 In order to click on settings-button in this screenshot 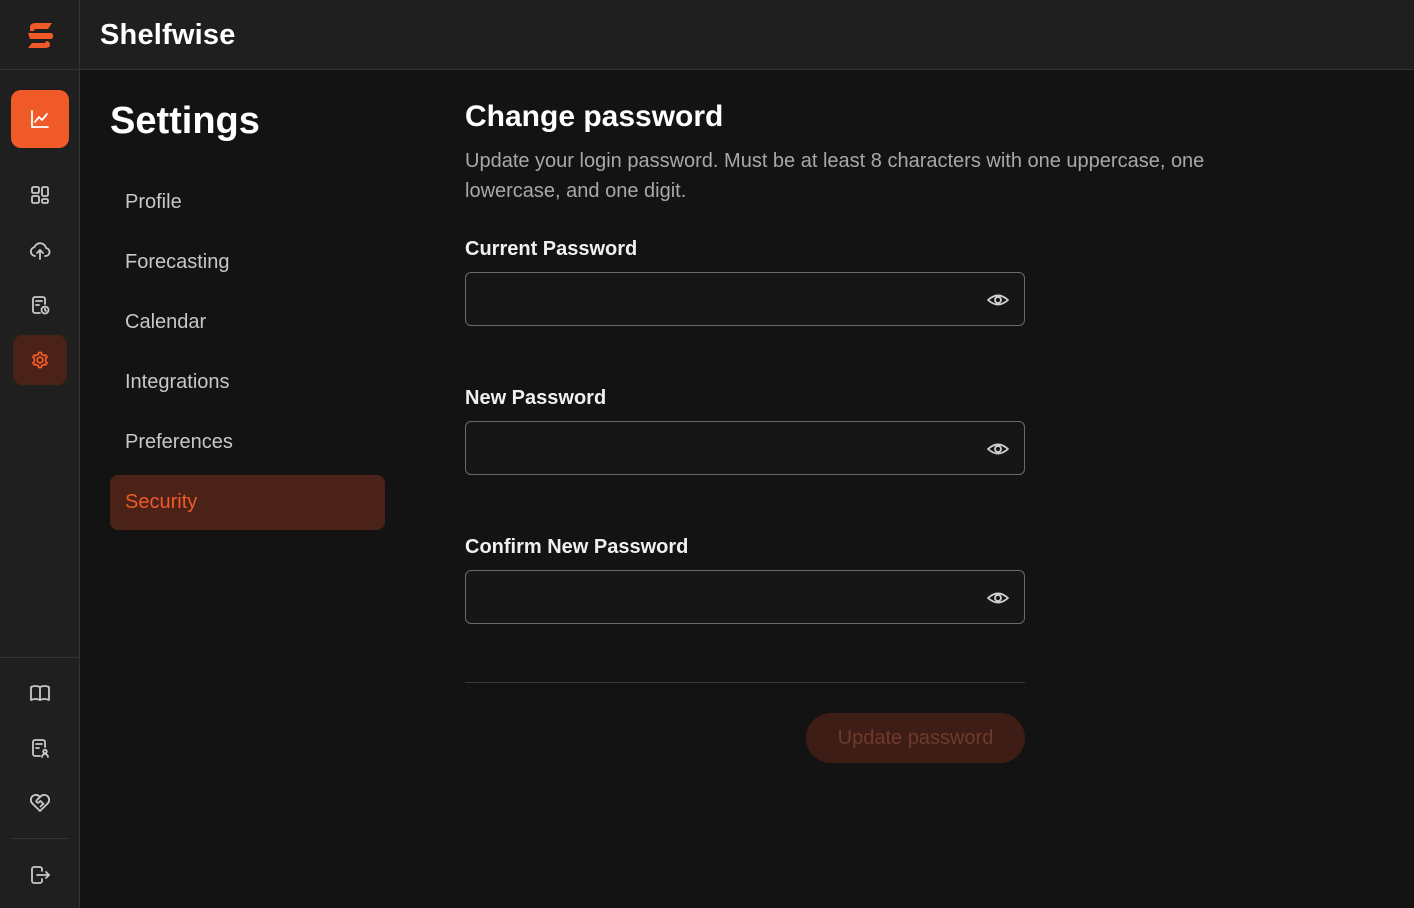, I will do `click(40, 360)`.